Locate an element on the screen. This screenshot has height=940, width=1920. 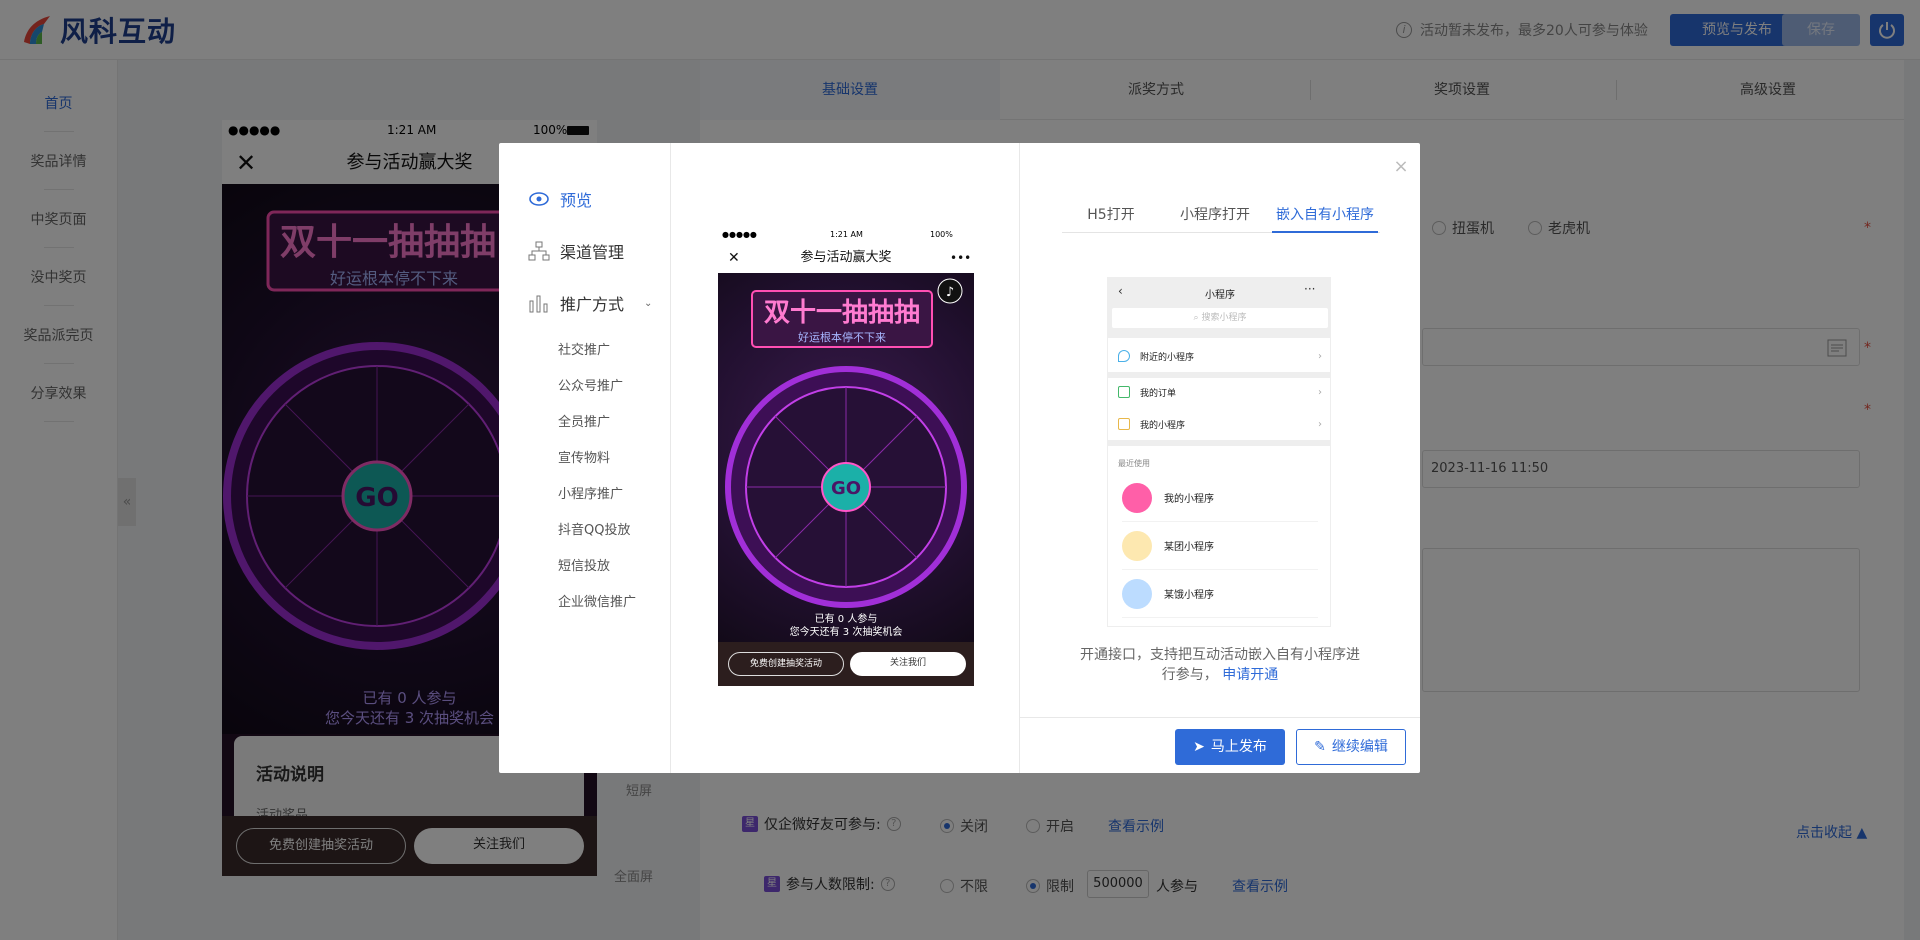
mini-app-name: 某饿小程序 is located at coordinates (1189, 595).